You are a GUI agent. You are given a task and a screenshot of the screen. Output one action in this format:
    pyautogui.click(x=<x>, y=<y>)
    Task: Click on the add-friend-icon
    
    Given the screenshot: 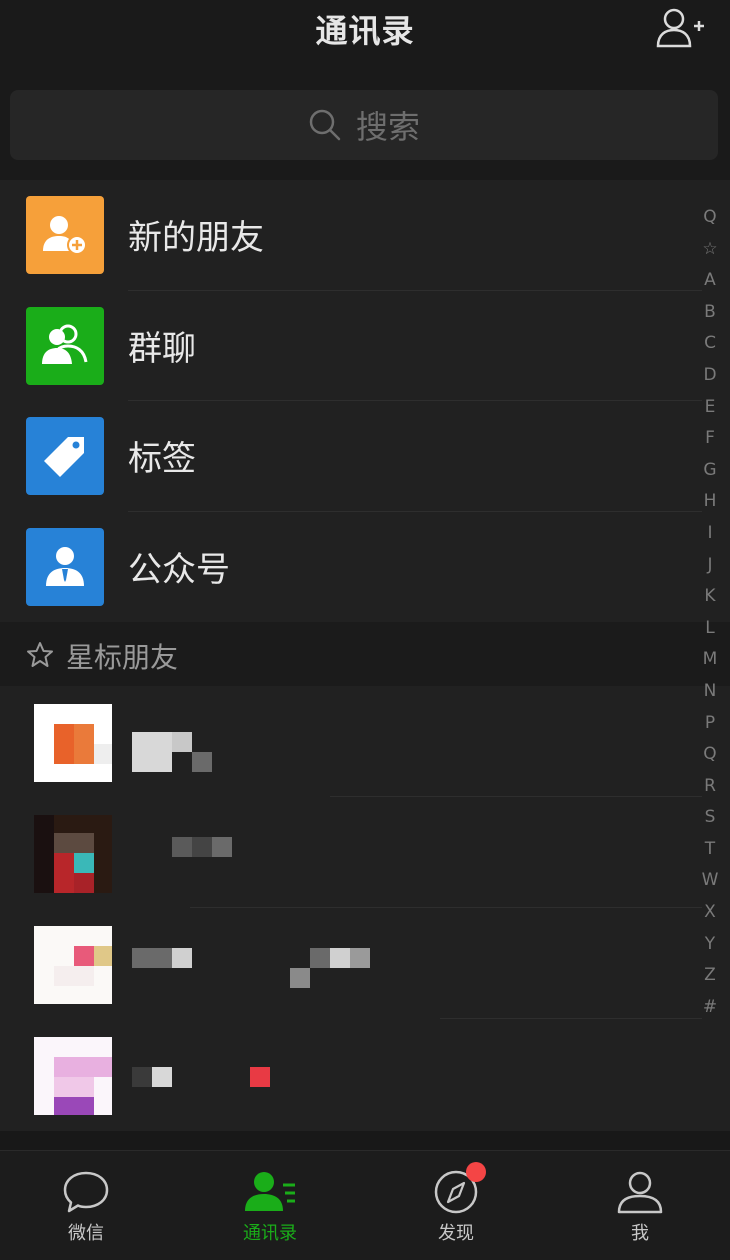 What is the action you would take?
    pyautogui.click(x=680, y=28)
    